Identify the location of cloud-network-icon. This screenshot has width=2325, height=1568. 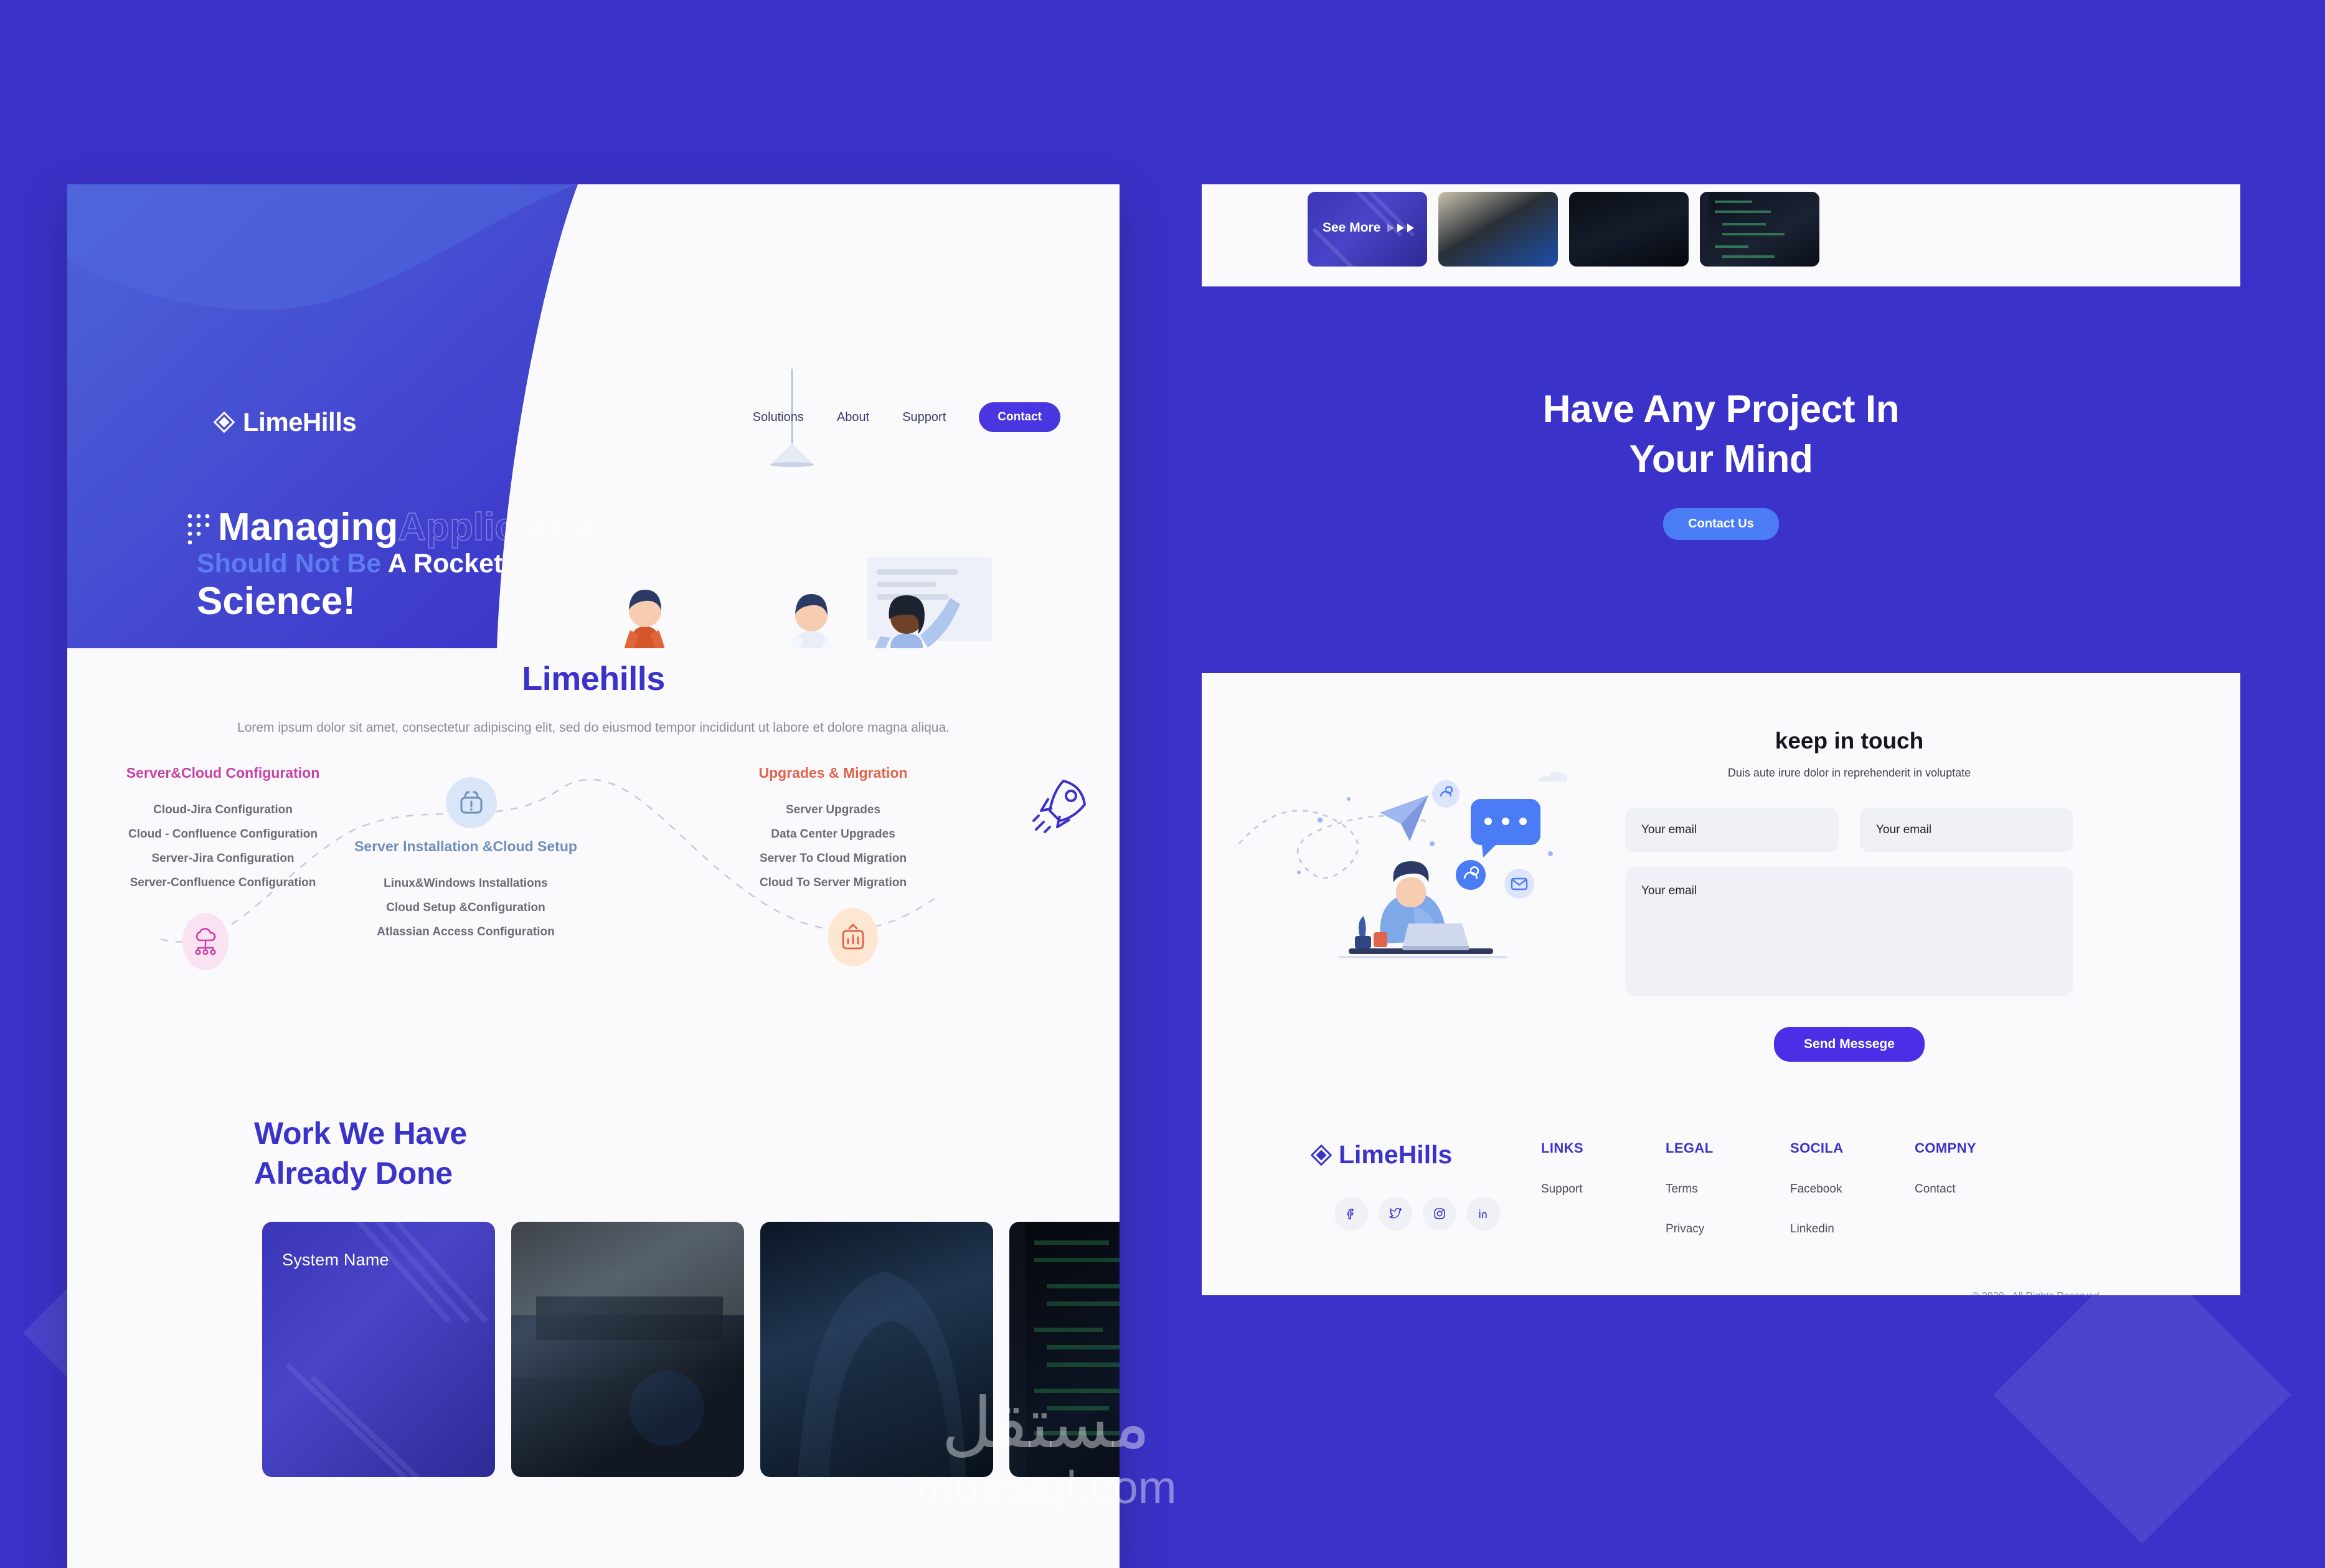
(205, 941).